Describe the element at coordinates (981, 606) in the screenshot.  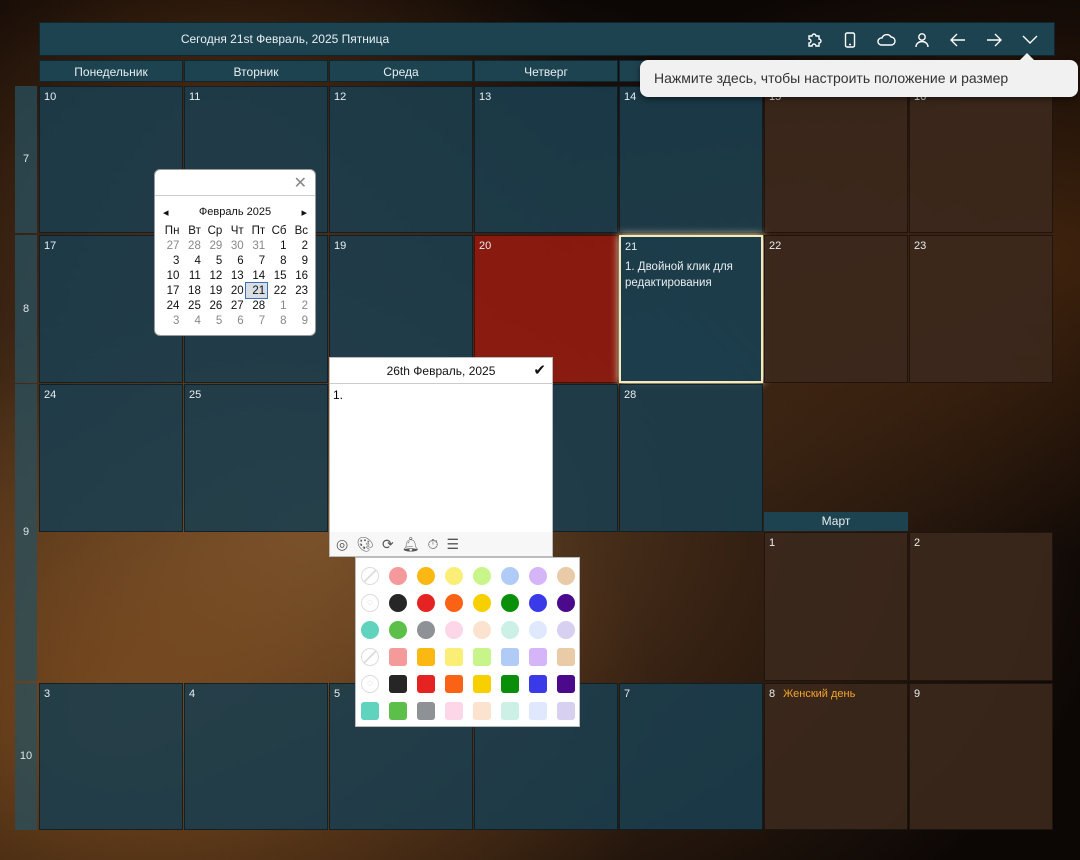
I see `day-cell: 2` at that location.